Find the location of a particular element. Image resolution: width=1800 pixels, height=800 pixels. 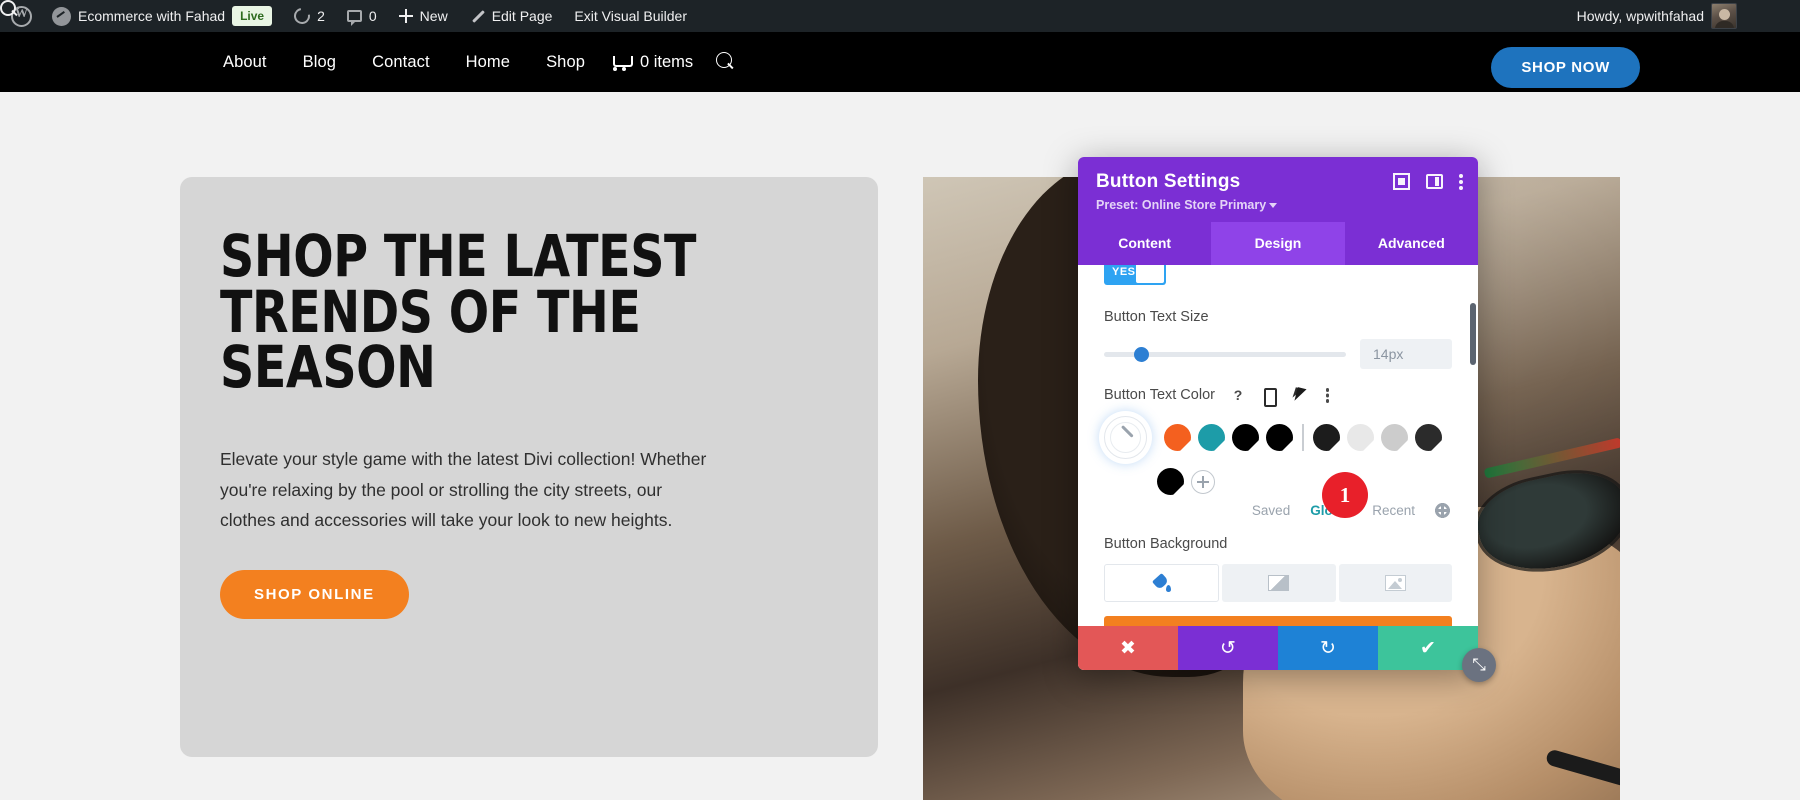

background-image-tab is located at coordinates (1395, 583).